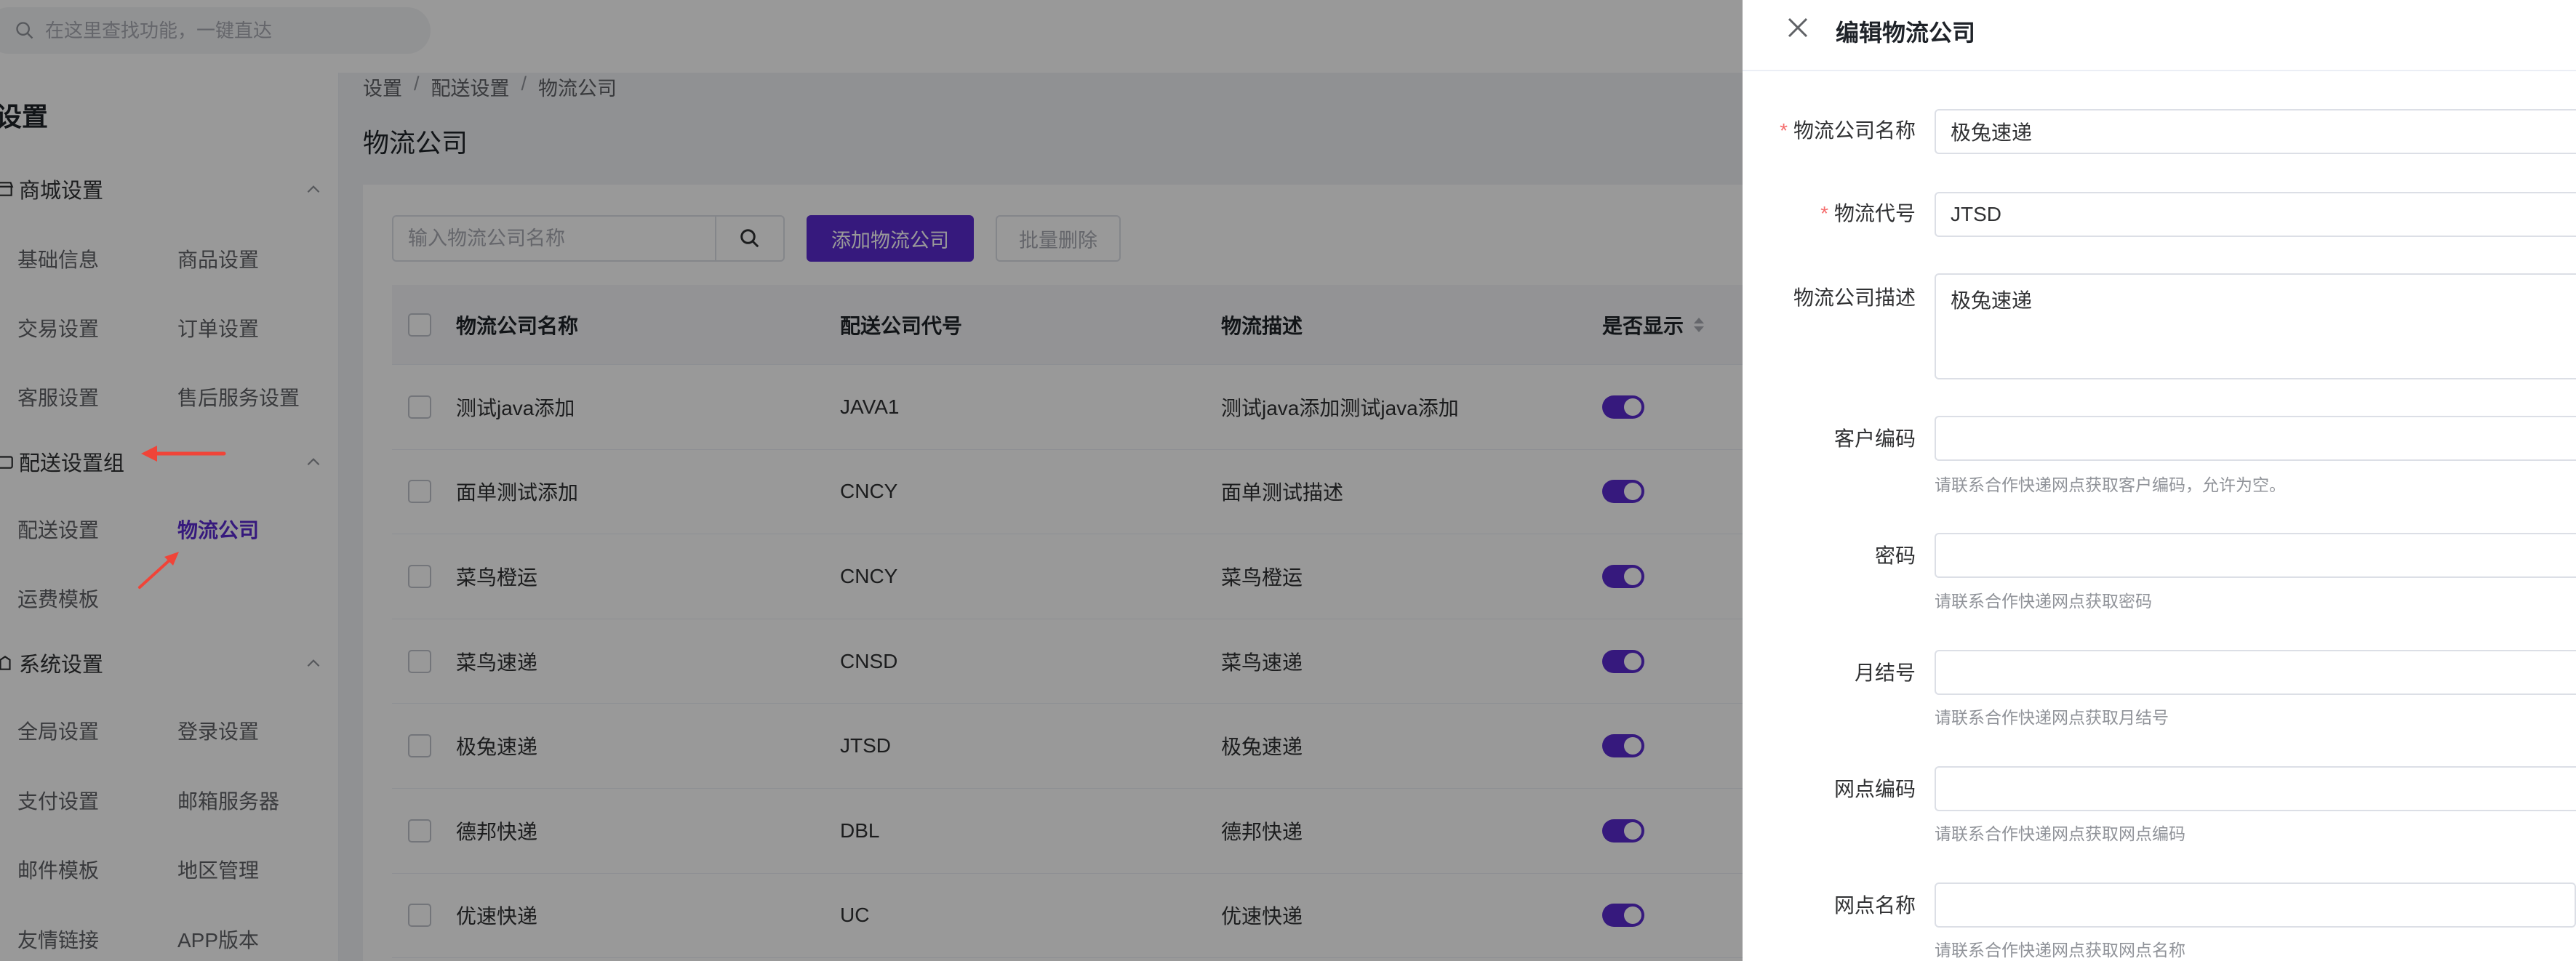 The width and height of the screenshot is (2576, 961). Describe the element at coordinates (1868, 213) in the screenshot. I see `field-label-code: * 物流代号` at that location.